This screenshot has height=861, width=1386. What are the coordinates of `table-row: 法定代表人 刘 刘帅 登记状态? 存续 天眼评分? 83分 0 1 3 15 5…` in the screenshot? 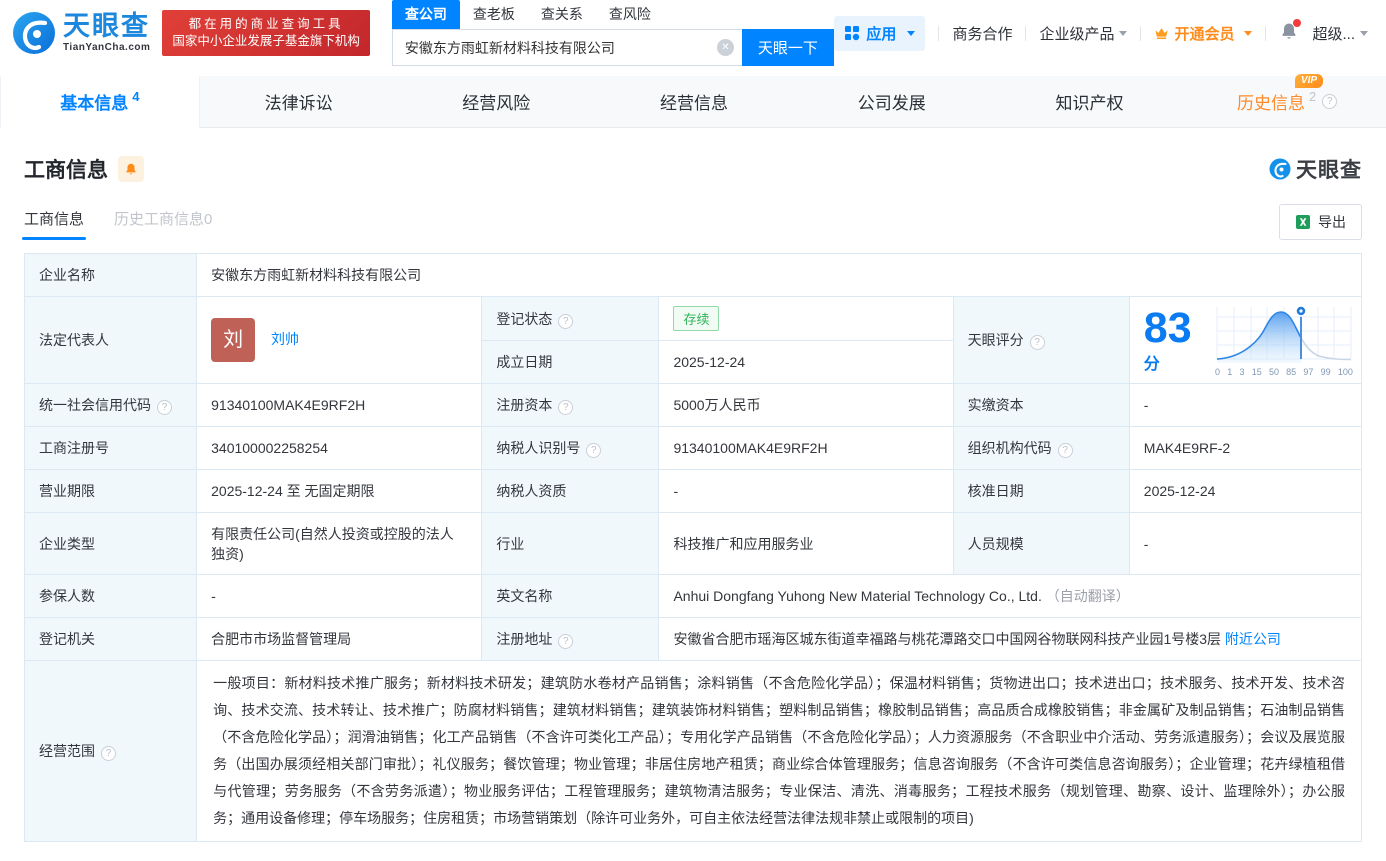 It's located at (693, 340).